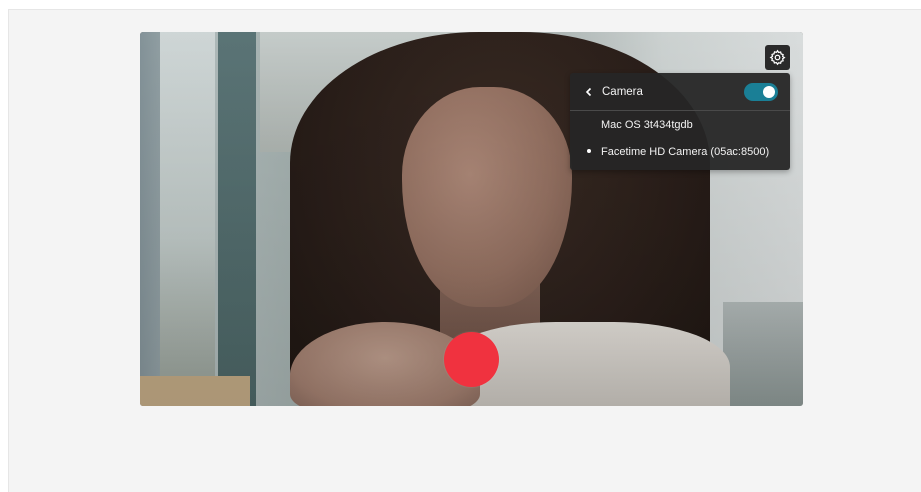 The height and width of the screenshot is (492, 921). Describe the element at coordinates (589, 151) in the screenshot. I see `selected-bullet-icon` at that location.